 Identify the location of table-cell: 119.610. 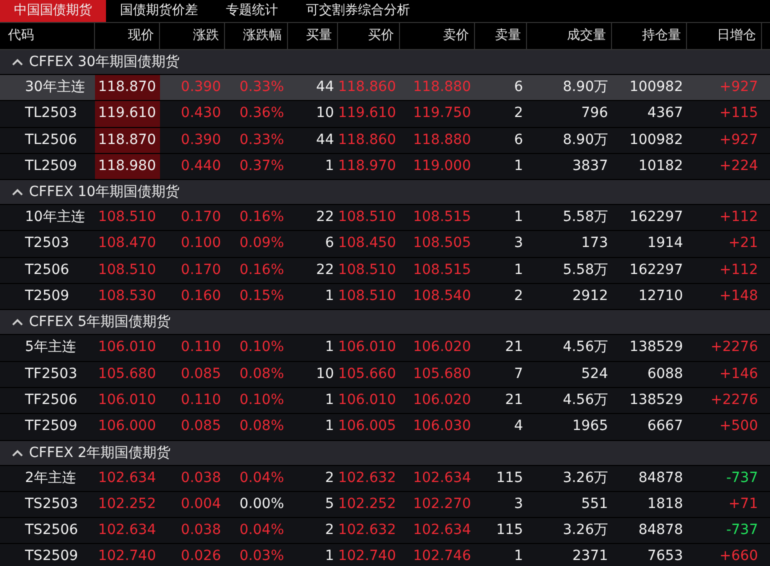
(127, 114).